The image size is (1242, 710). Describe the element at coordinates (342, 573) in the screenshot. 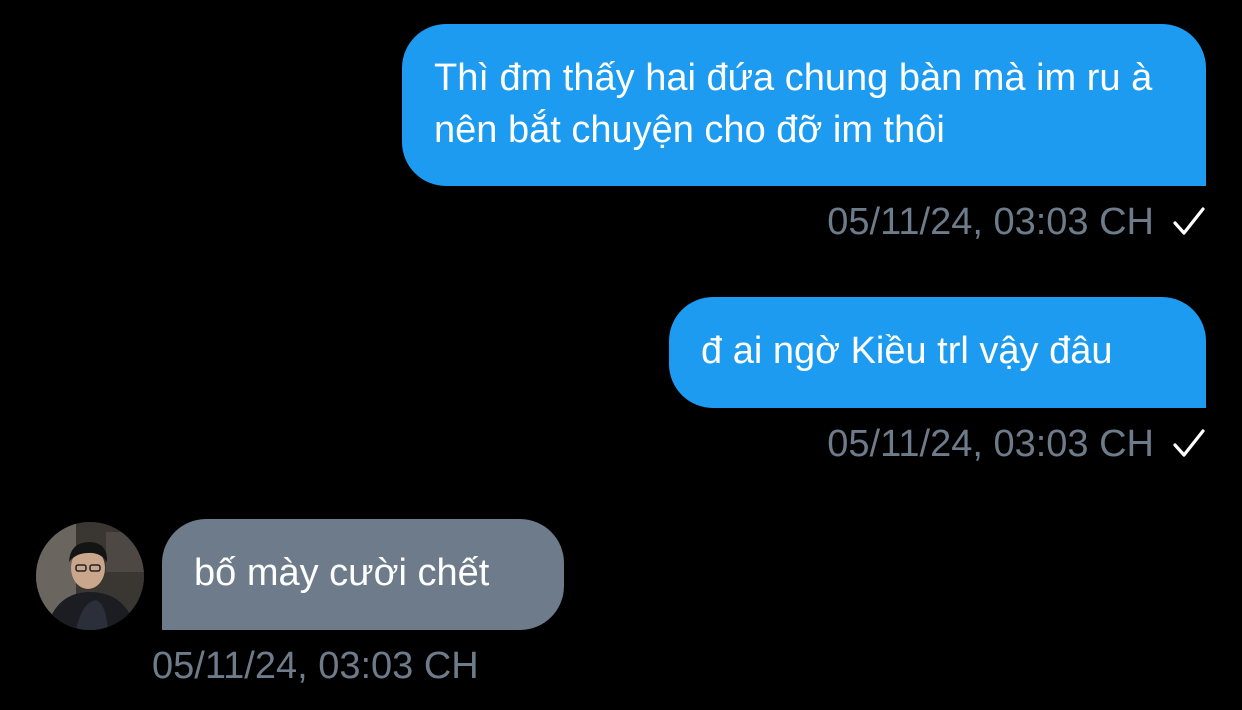

I see `message-text: bố mày cười chết` at that location.